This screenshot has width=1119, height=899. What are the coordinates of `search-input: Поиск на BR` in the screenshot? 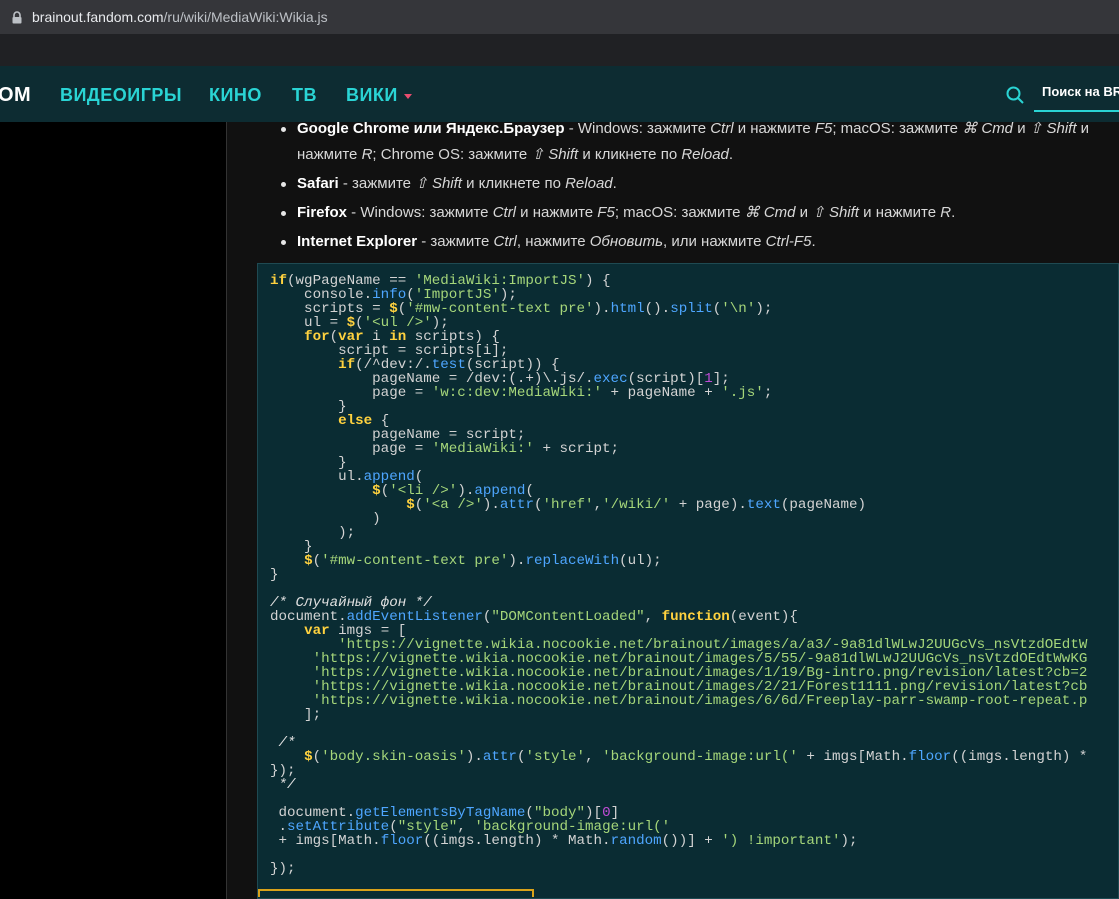 It's located at (1076, 92).